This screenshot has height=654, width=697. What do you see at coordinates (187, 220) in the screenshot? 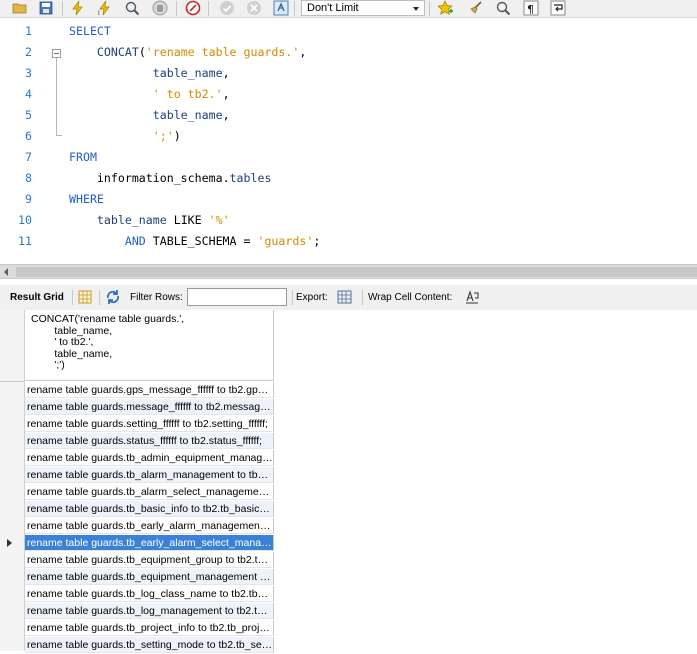
I see `code-token: LIKE` at bounding box center [187, 220].